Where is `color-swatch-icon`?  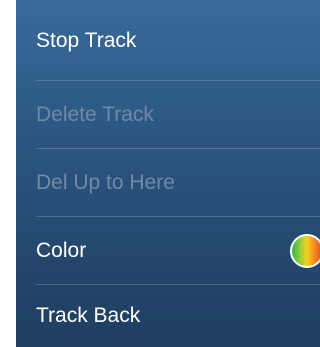 color-swatch-icon is located at coordinates (305, 251).